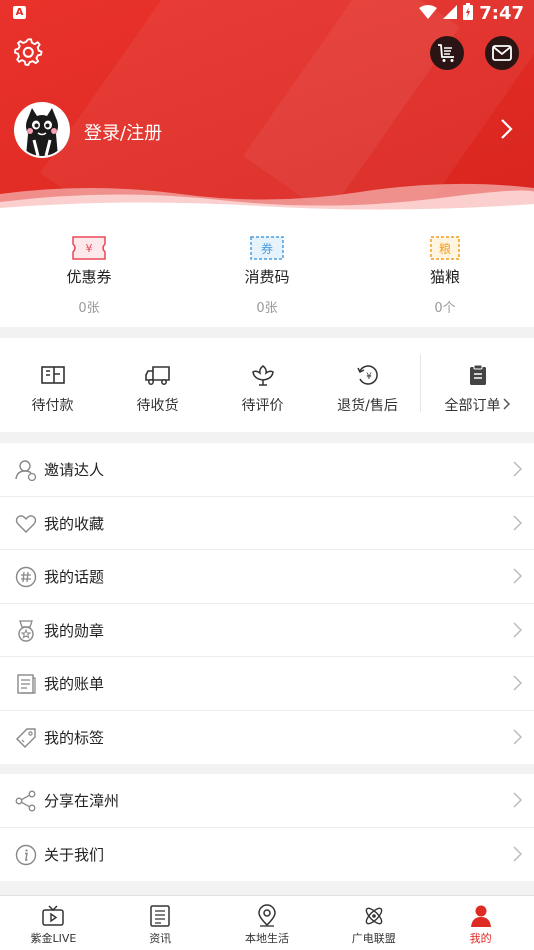 This screenshot has height=950, width=534. What do you see at coordinates (26, 577) in the screenshot?
I see `hashtag-icon` at bounding box center [26, 577].